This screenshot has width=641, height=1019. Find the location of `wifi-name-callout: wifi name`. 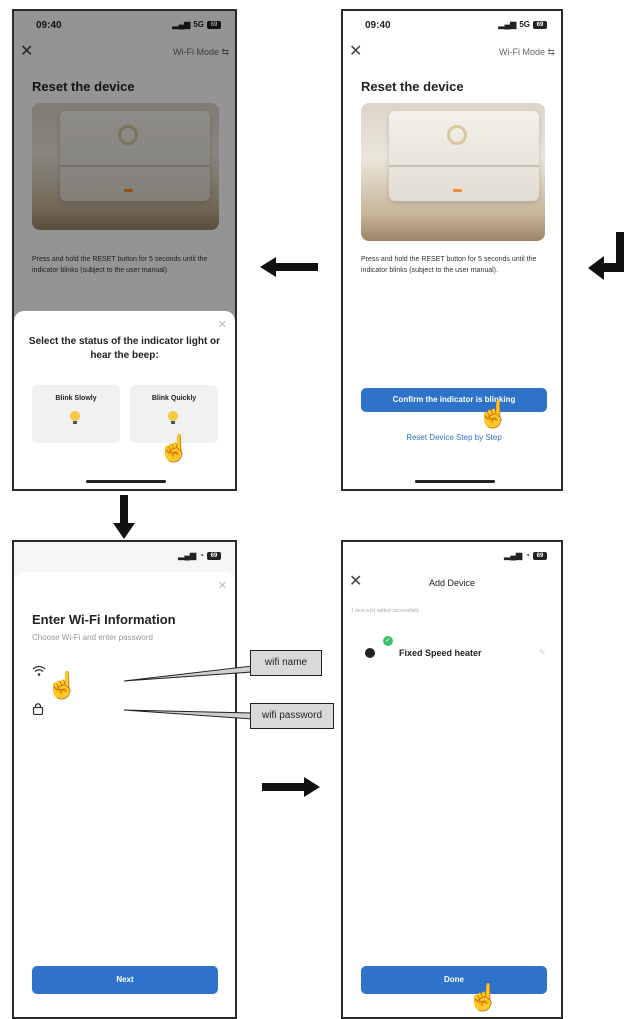

wifi-name-callout: wifi name is located at coordinates (286, 663).